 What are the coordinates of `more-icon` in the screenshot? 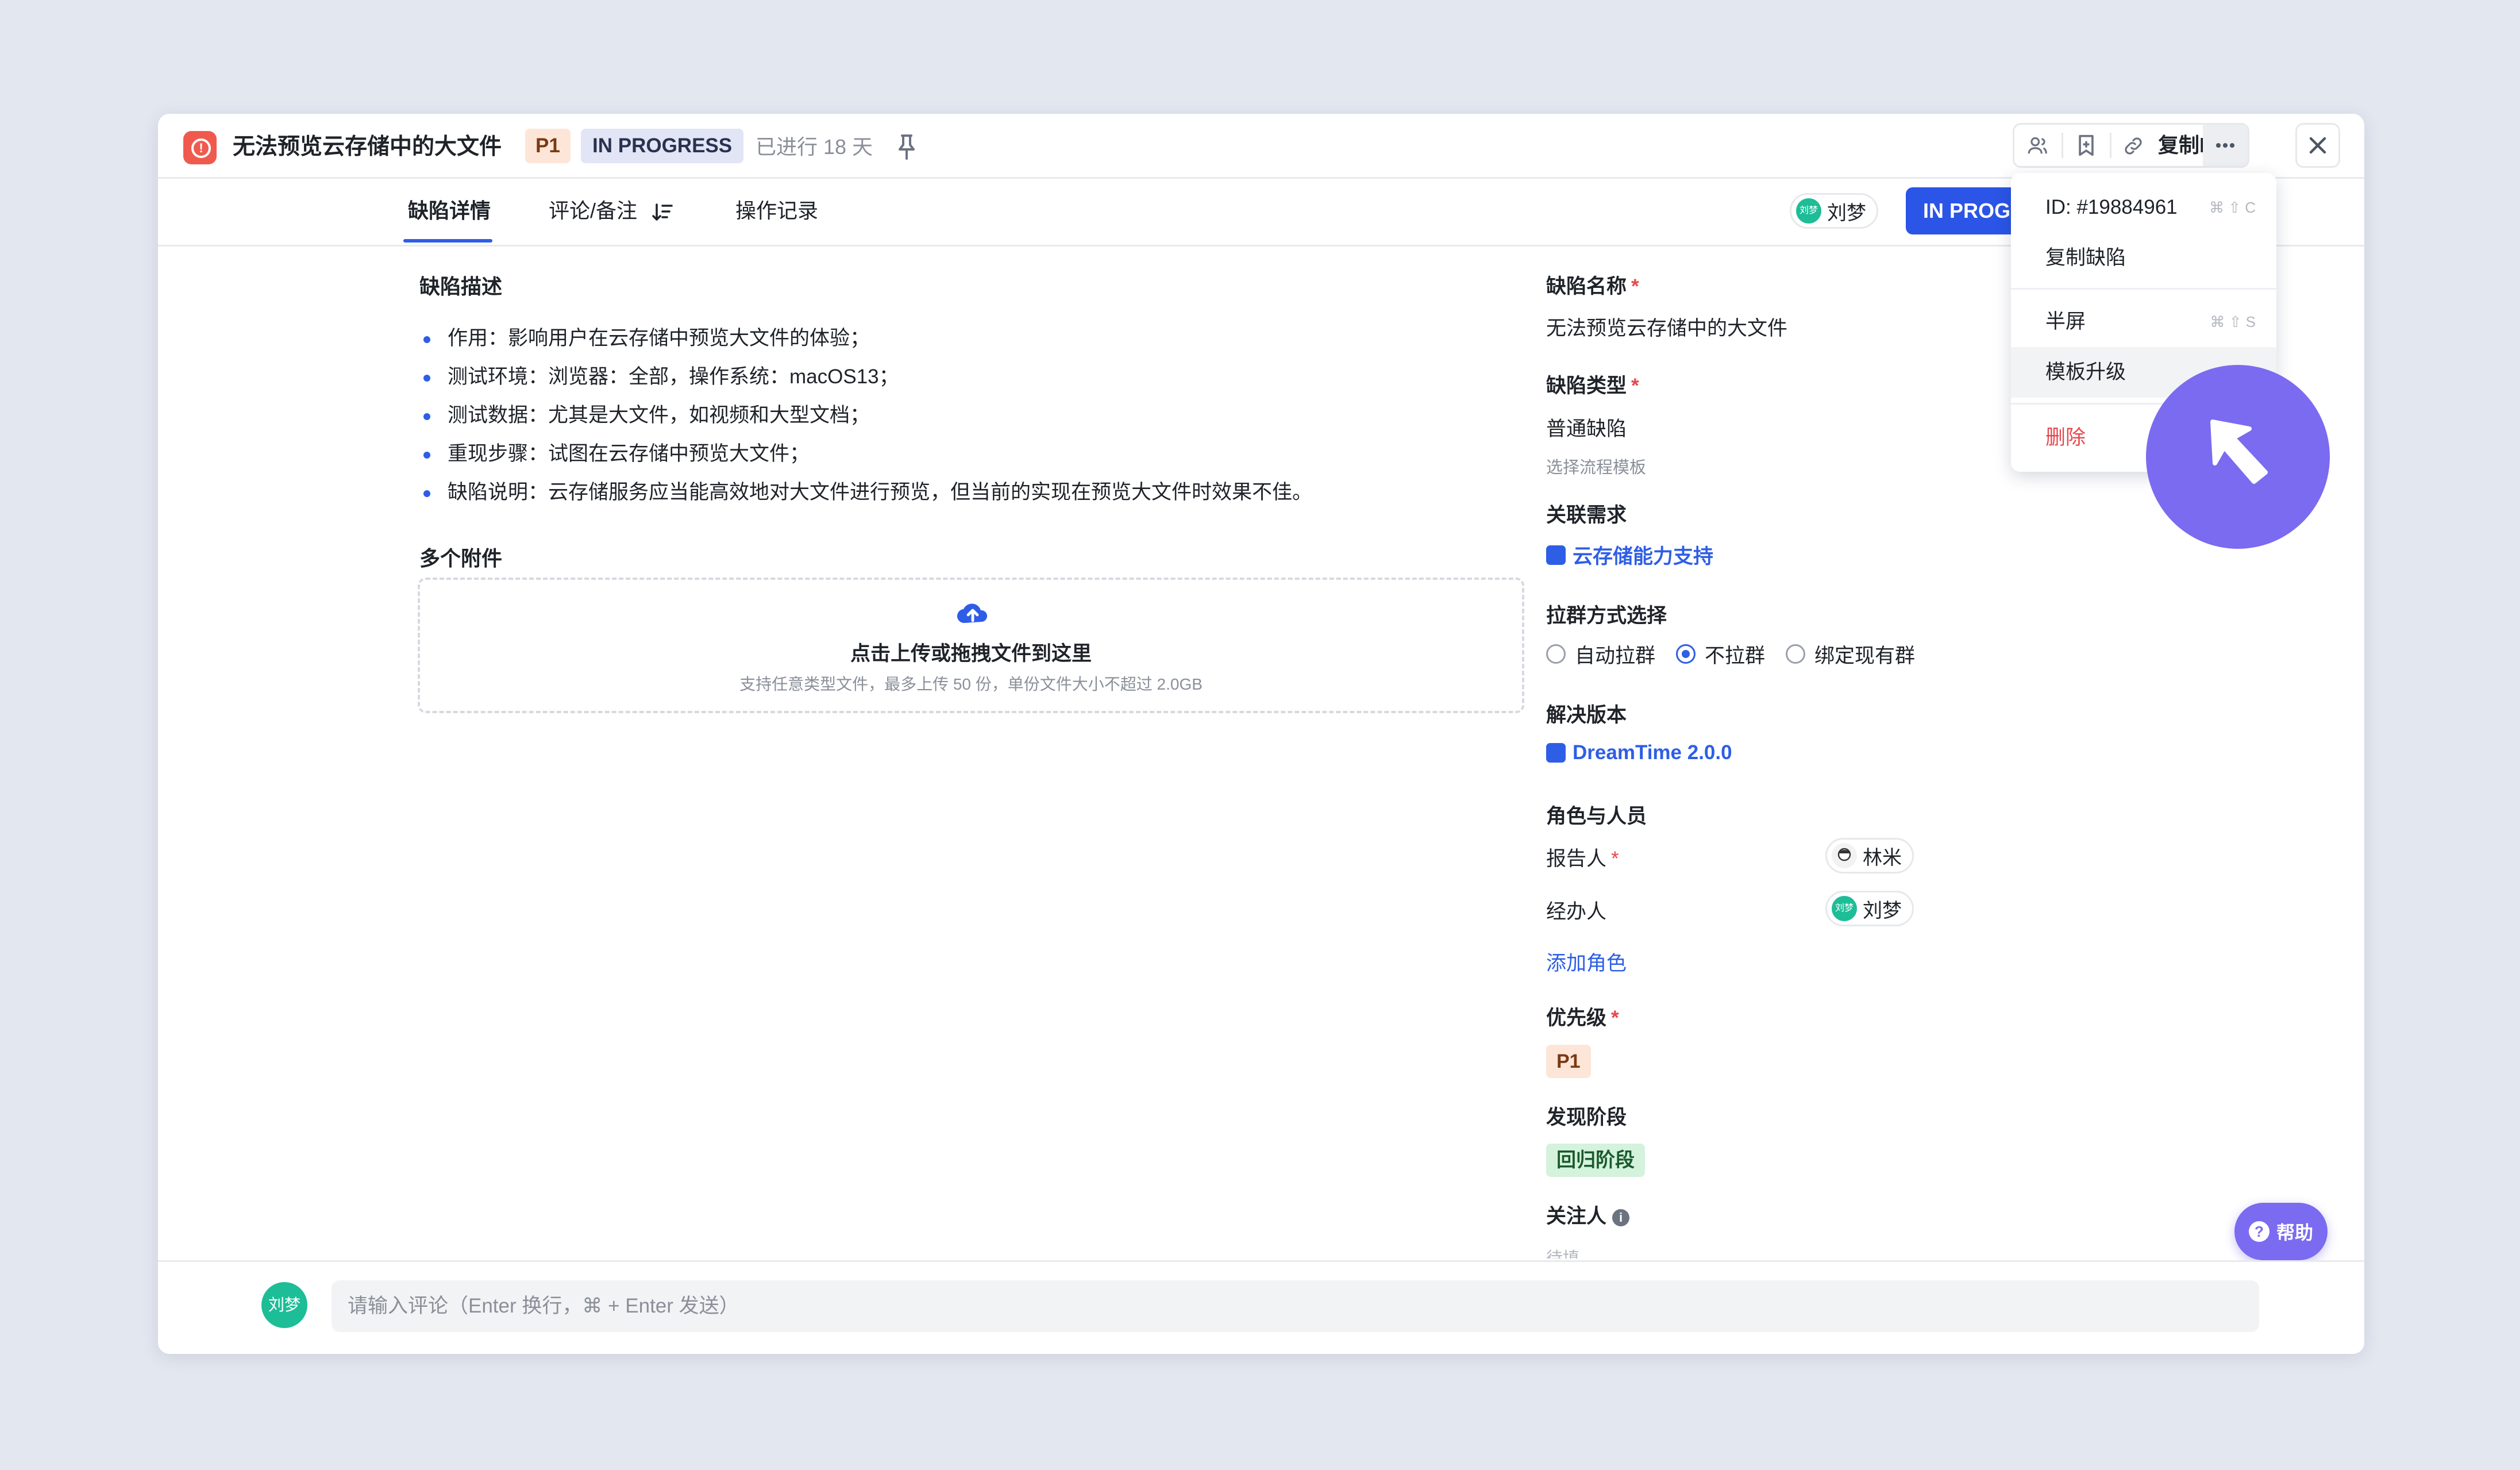 It's located at (2225, 145).